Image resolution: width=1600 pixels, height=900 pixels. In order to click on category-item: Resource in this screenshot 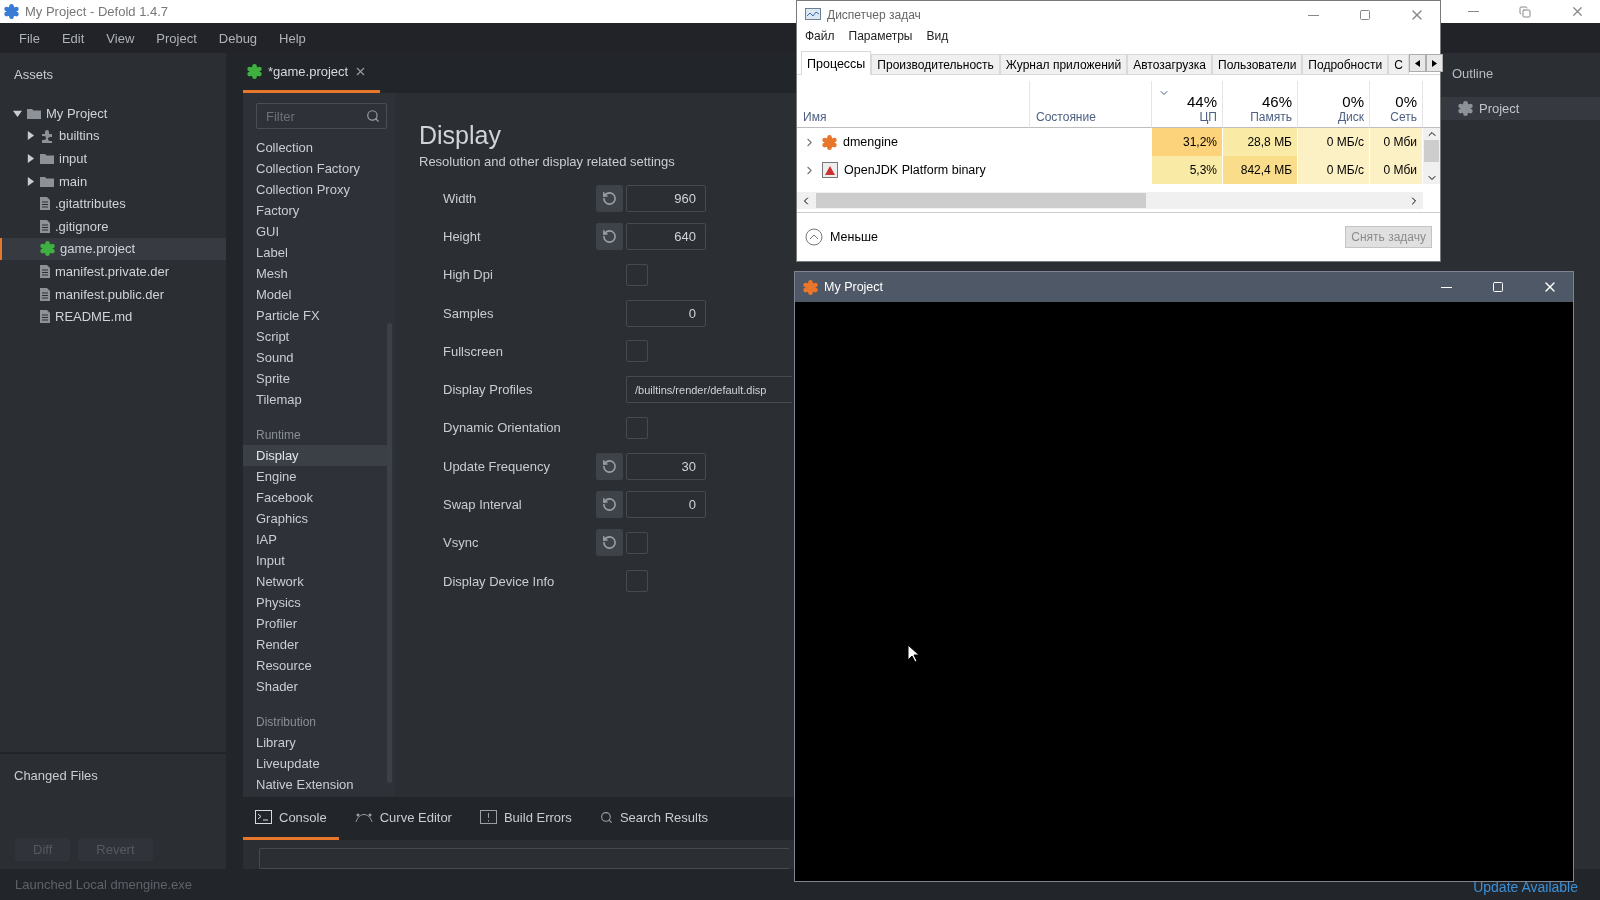, I will do `click(315, 665)`.